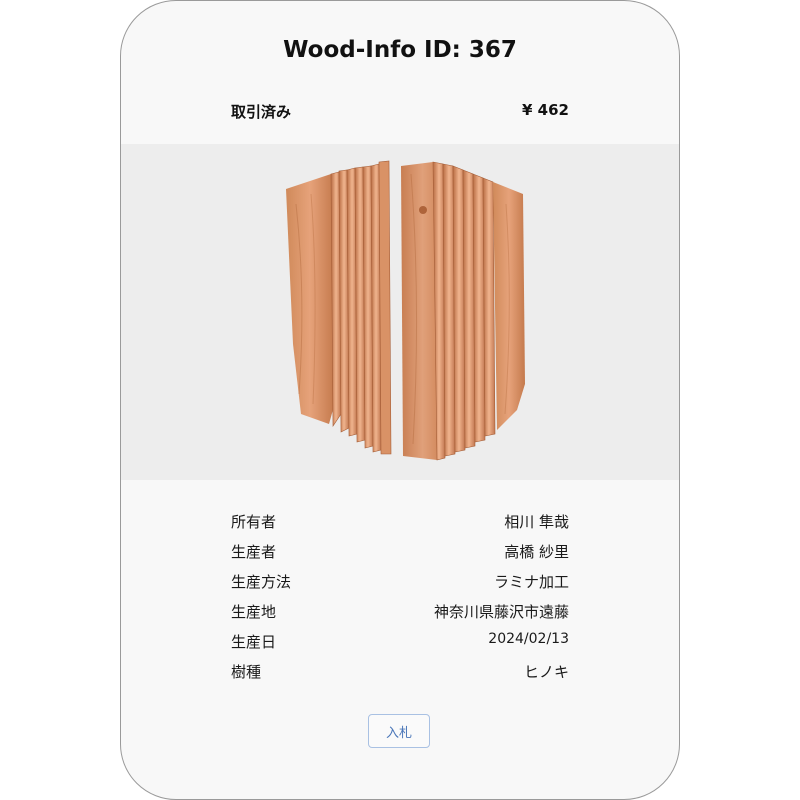 This screenshot has height=800, width=800. What do you see at coordinates (400, 554) in the screenshot?
I see `detail-row-producer: 生産者 高橋 紗里` at bounding box center [400, 554].